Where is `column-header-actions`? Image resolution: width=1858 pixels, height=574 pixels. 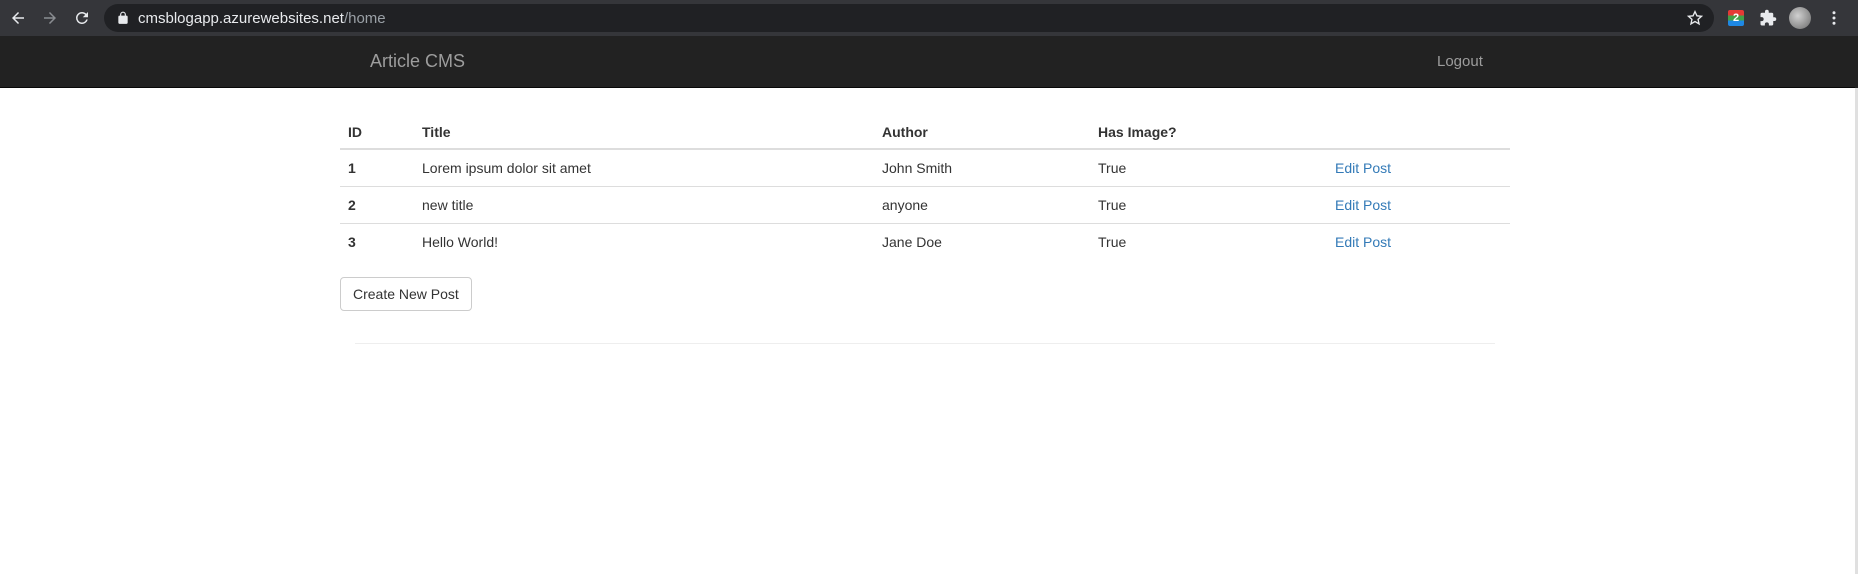 column-header-actions is located at coordinates (1418, 130).